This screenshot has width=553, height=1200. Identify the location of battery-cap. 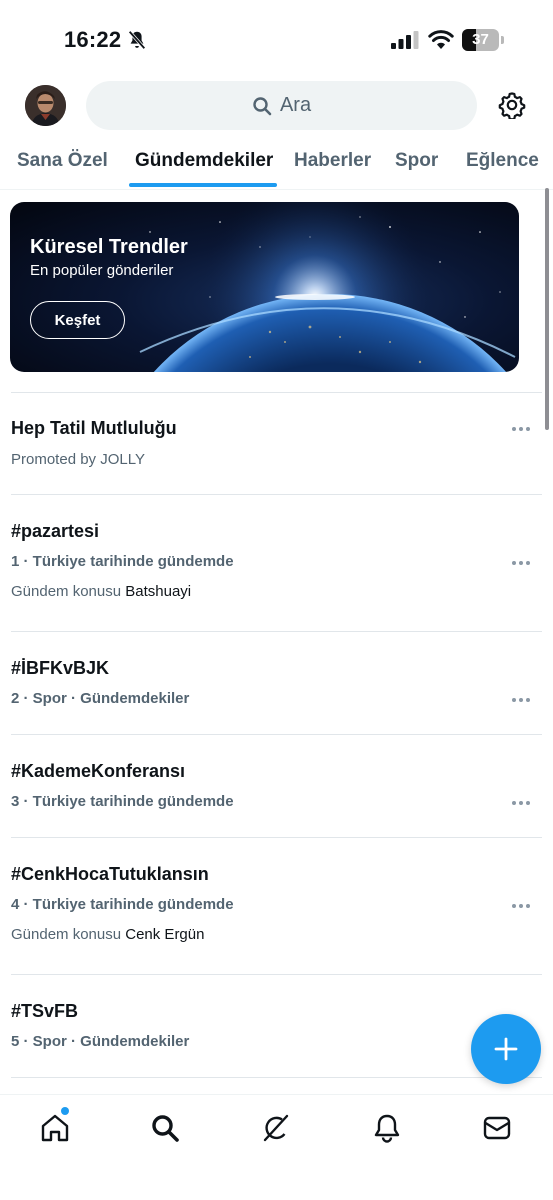
(502, 40).